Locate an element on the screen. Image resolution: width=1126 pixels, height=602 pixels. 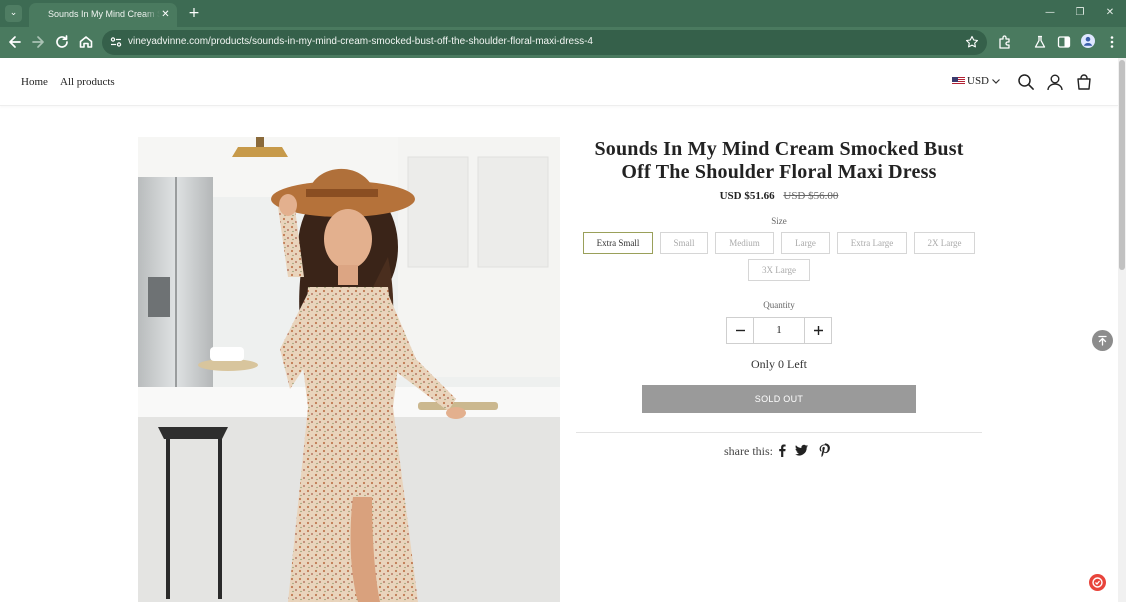
scrollbar-thumb is located at coordinates (1122, 165).